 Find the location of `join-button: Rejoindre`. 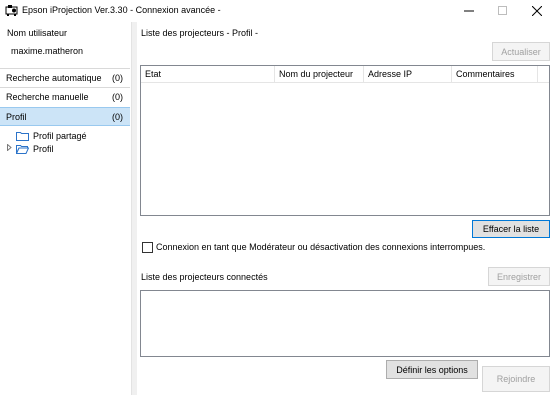

join-button: Rejoindre is located at coordinates (516, 379).